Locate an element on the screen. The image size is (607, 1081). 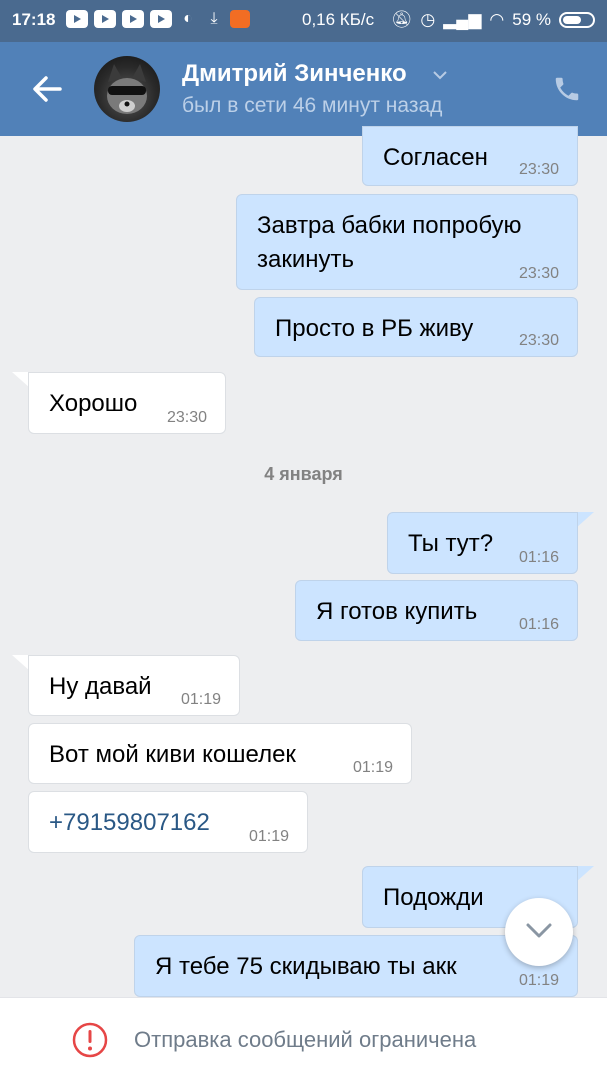
download-icon: ⤓ is located at coordinates (214, 18).